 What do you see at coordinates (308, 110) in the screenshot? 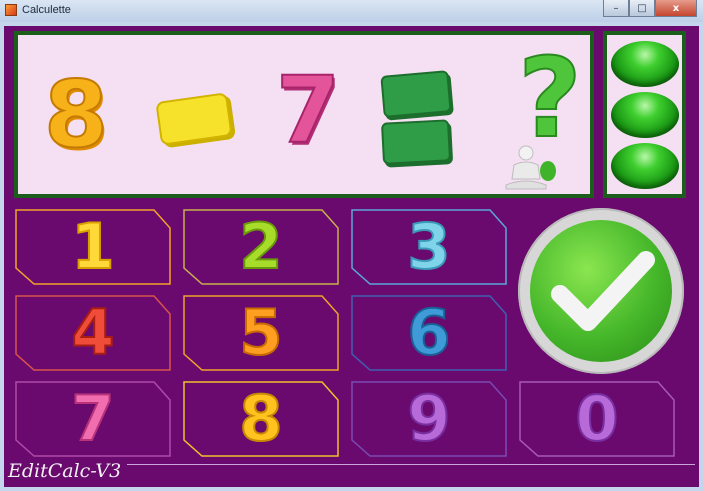
I see `operand-2: 7` at bounding box center [308, 110].